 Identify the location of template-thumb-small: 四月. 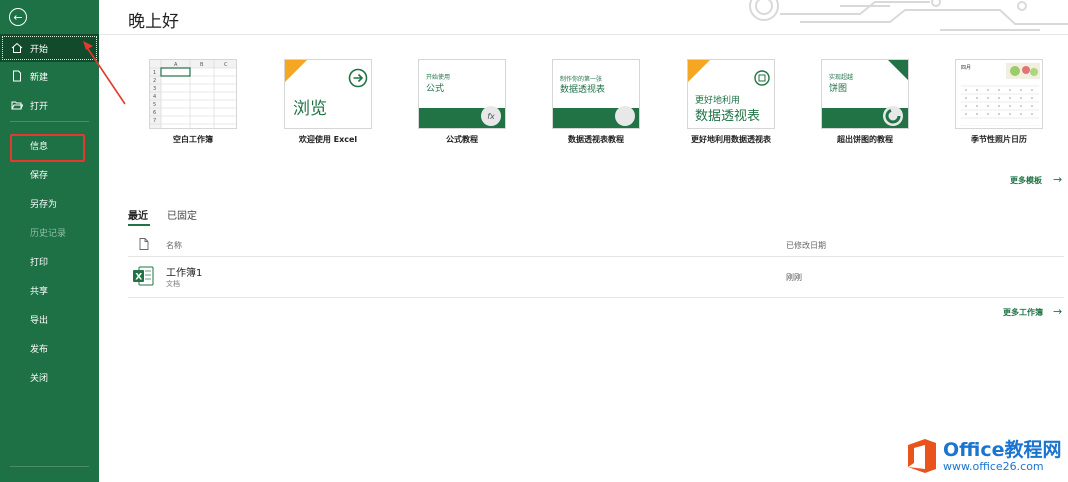
(966, 68).